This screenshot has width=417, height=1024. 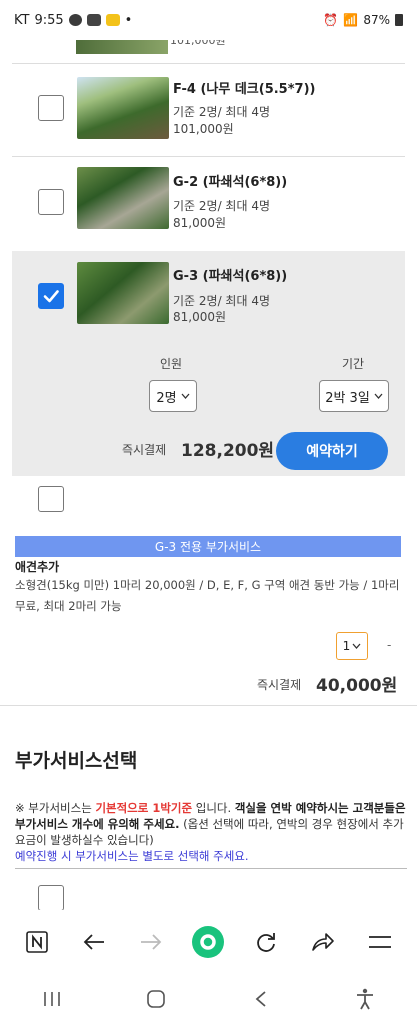 I want to click on book-button: 예약하기, so click(x=332, y=451).